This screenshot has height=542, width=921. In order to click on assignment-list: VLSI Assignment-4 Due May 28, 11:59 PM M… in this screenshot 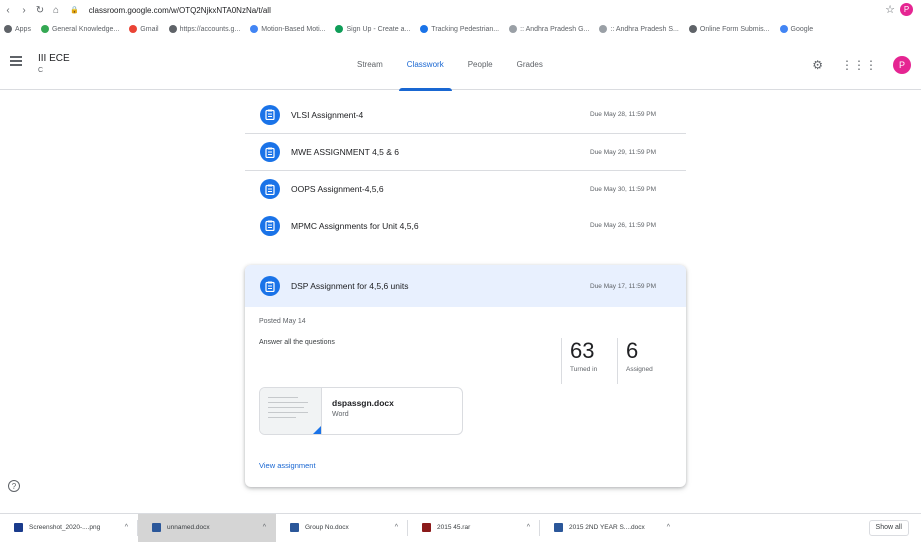, I will do `click(465, 170)`.